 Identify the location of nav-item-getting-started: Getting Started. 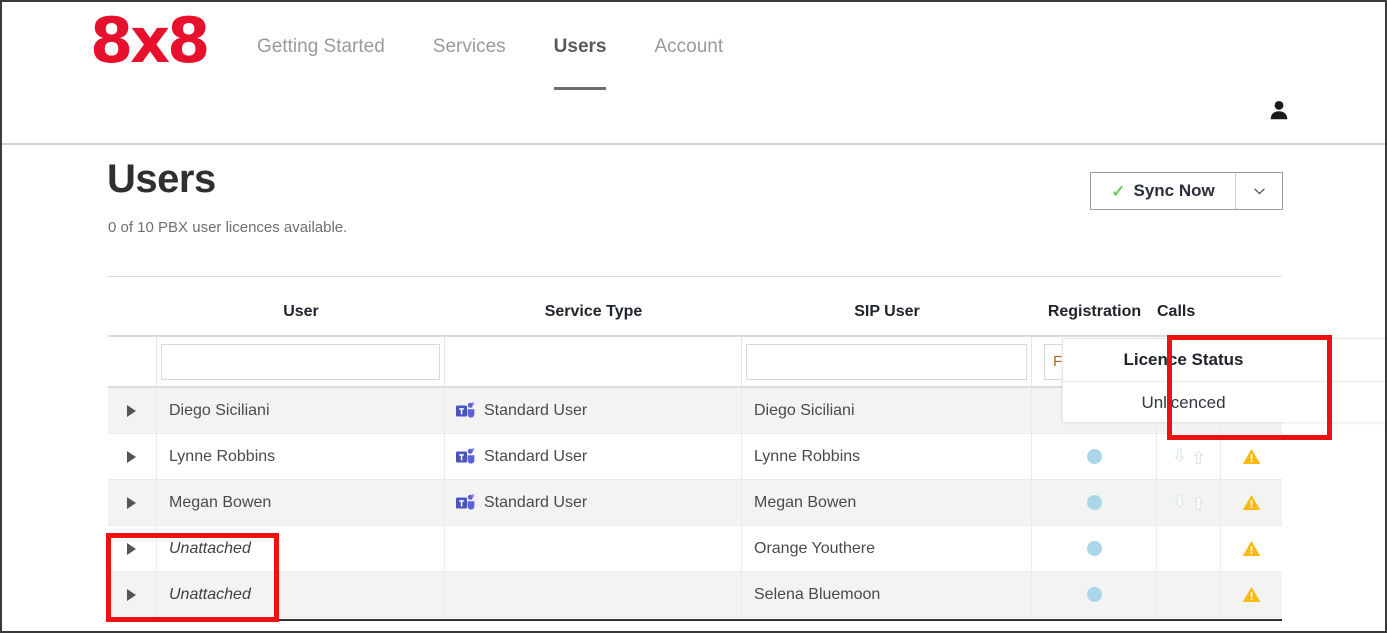
(333, 47).